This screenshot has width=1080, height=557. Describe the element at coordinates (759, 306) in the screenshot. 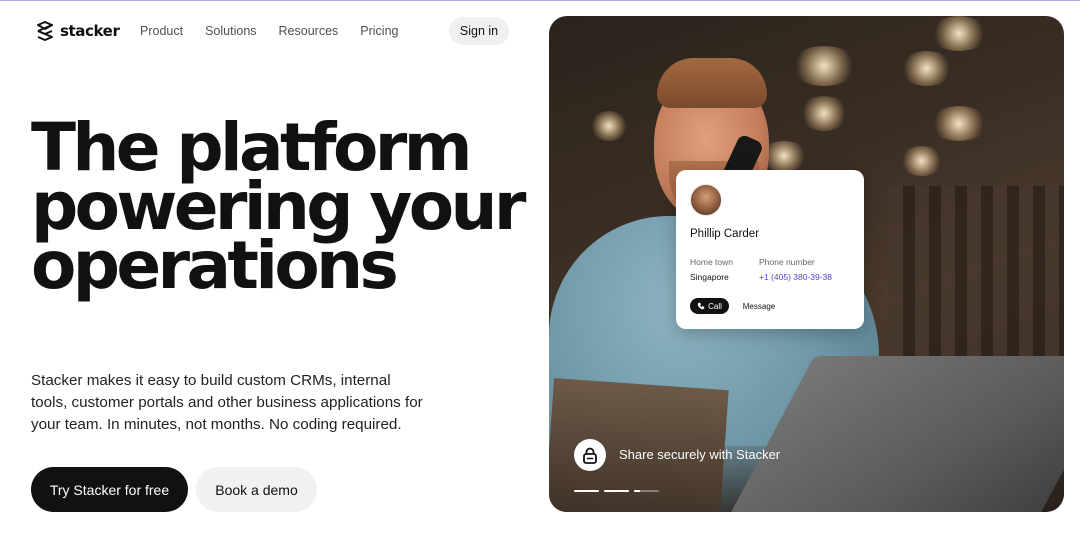

I see `message-button: Message` at that location.